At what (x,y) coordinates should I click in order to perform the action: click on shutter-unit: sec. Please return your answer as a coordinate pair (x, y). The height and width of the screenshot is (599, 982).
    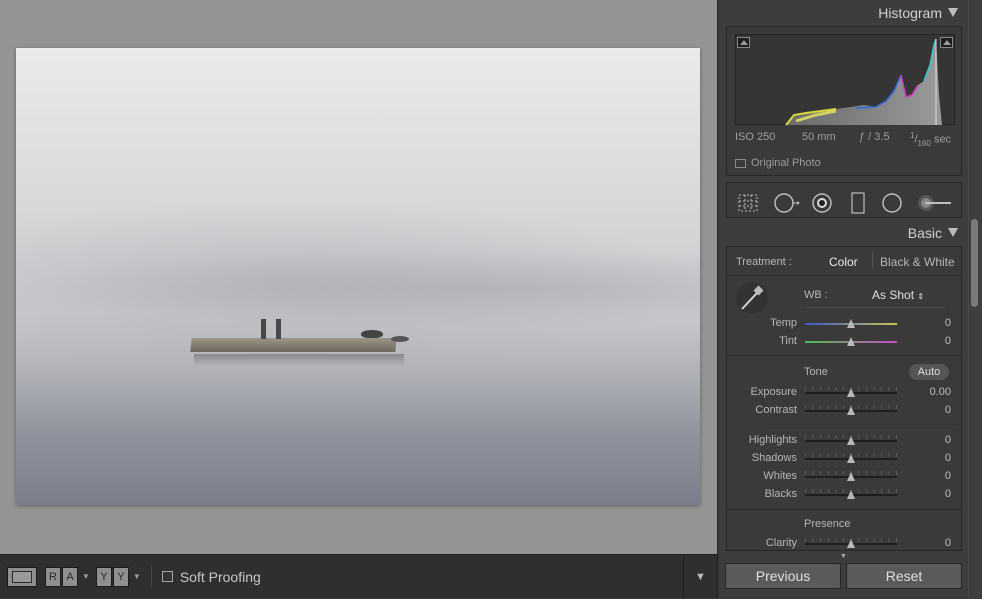
    Looking at the image, I should click on (942, 139).